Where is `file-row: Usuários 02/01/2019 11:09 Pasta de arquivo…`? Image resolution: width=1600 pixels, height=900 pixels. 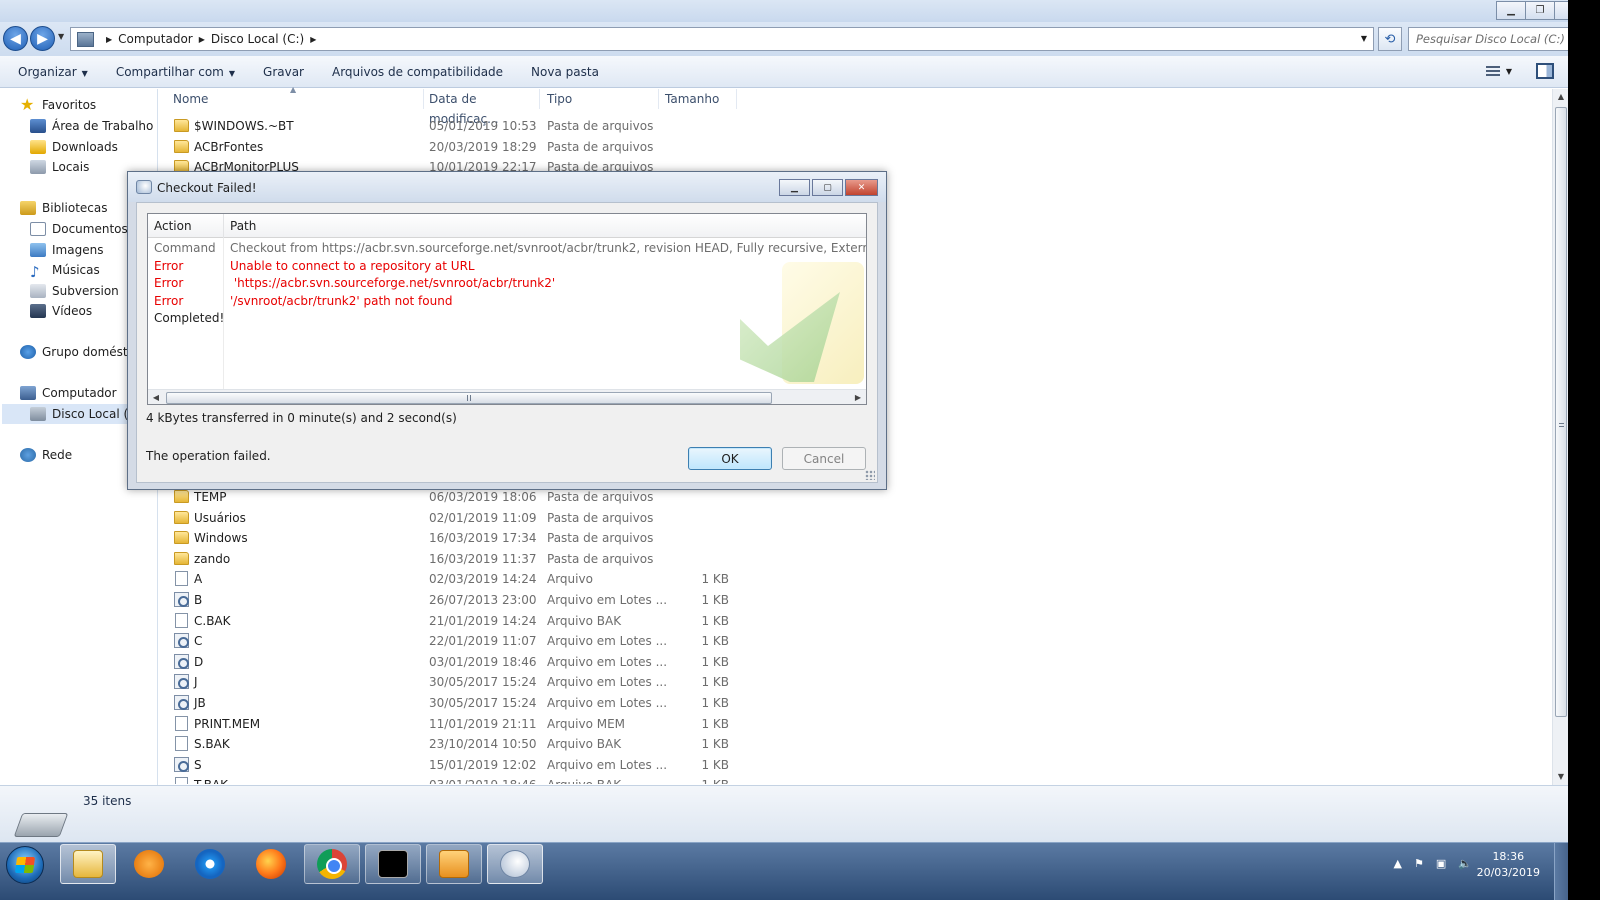
file-row: Usuários 02/01/2019 11:09 Pasta de arquivo… is located at coordinates (459, 518).